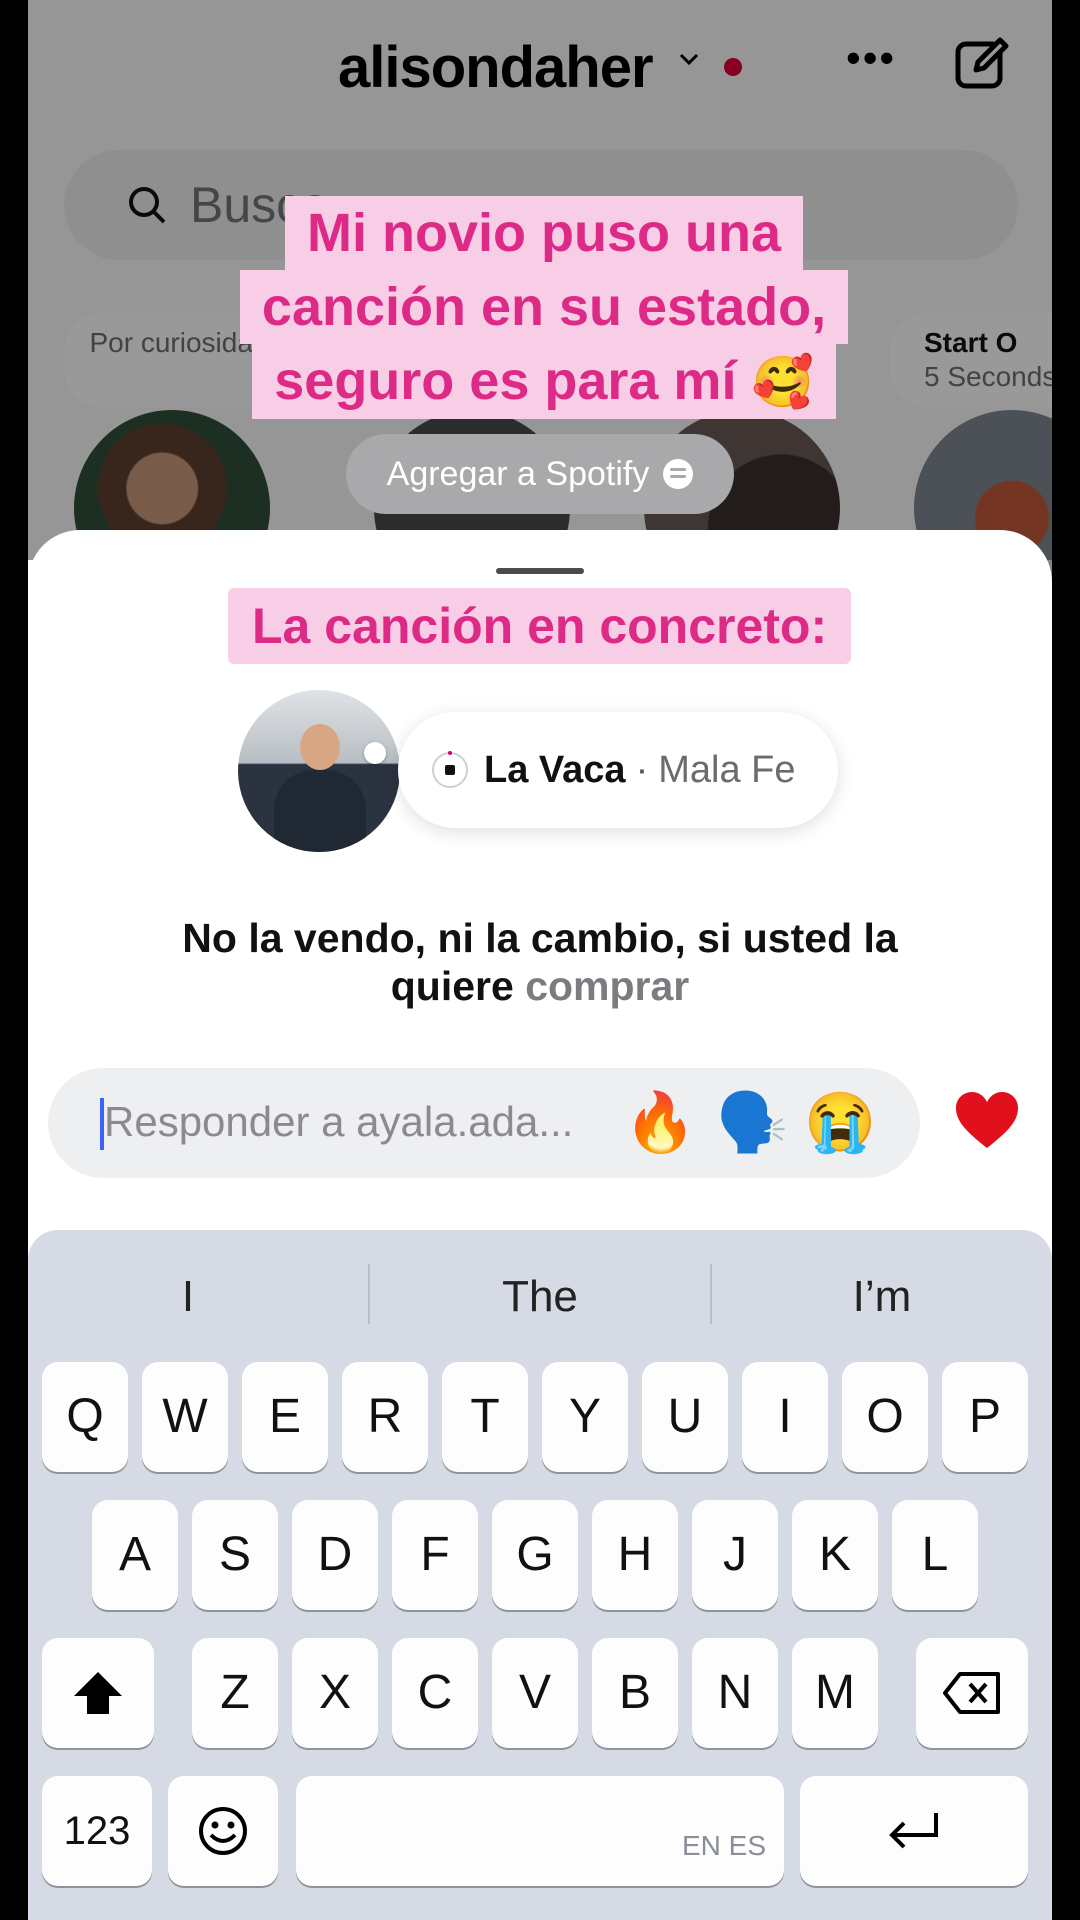  Describe the element at coordinates (450, 769) in the screenshot. I see `music-note-icon` at that location.